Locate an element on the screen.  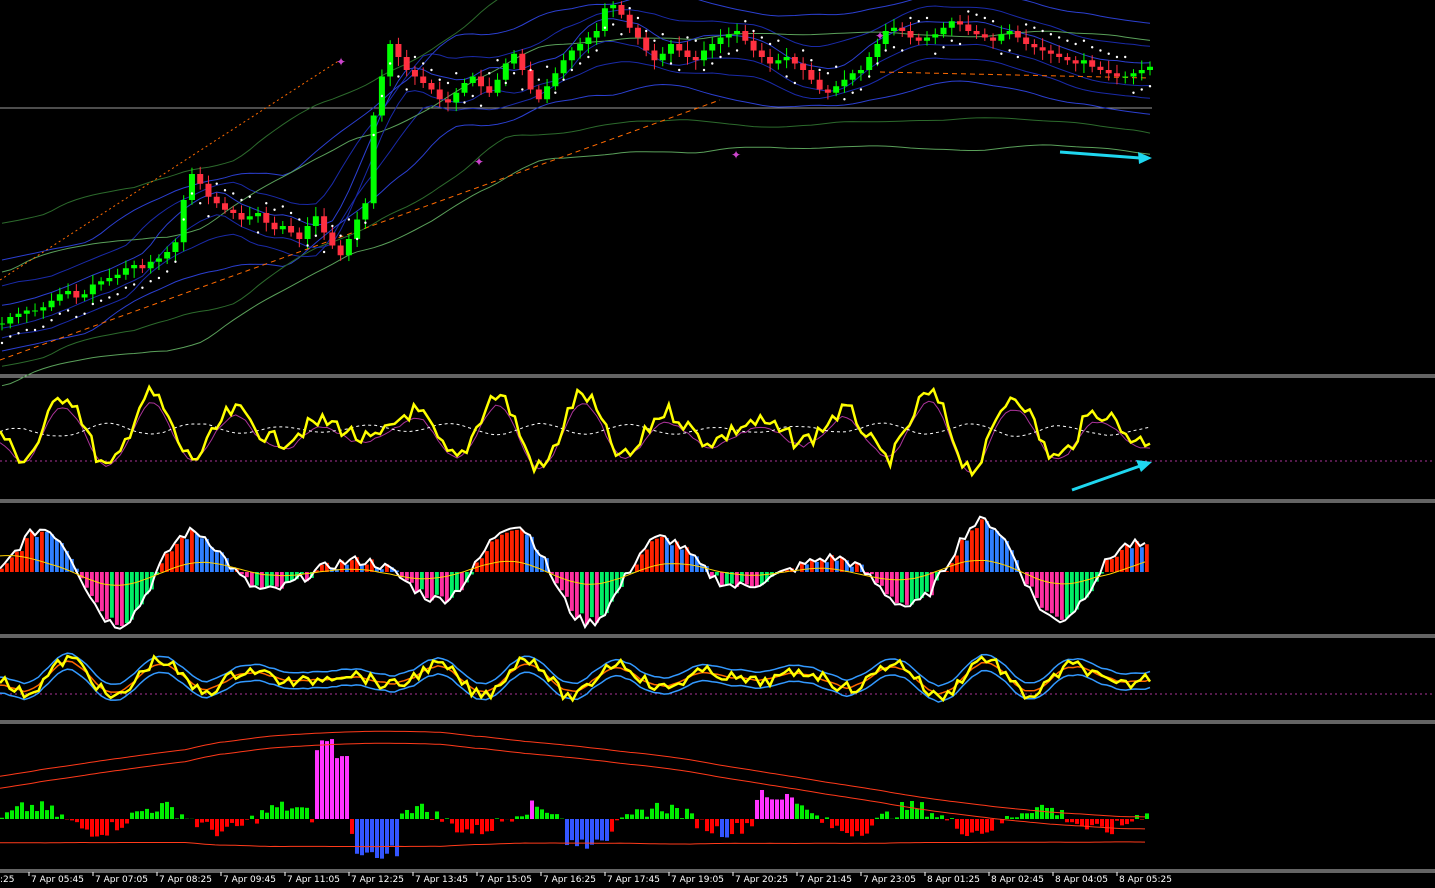
x-tick-label: 7 Apr 09:45 is located at coordinates (249, 879).